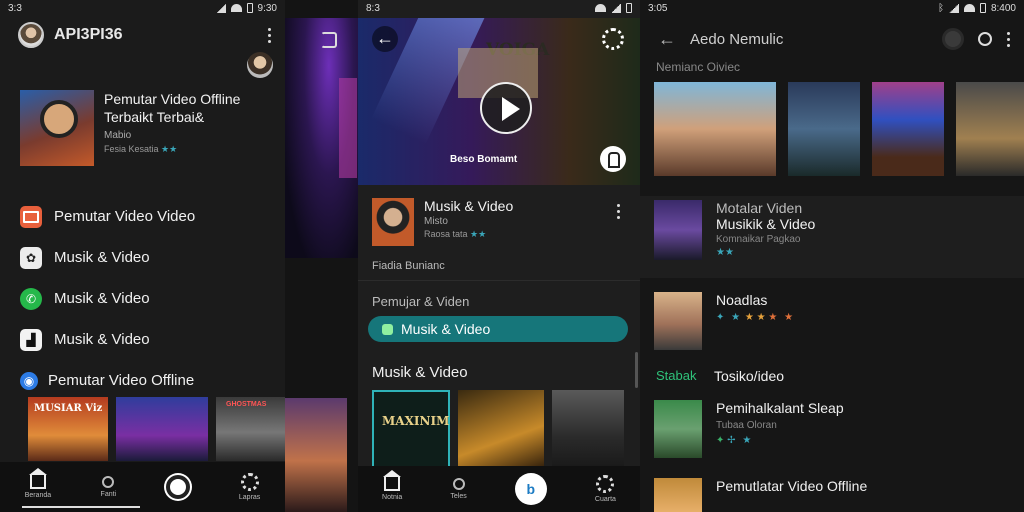 This screenshot has height=512, width=1024. Describe the element at coordinates (411, 430) in the screenshot. I see `poster-card: MAXINIM` at that location.